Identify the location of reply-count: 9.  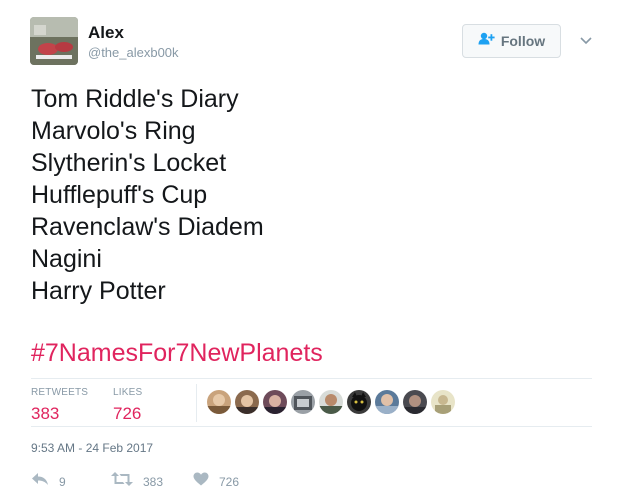
(62, 481).